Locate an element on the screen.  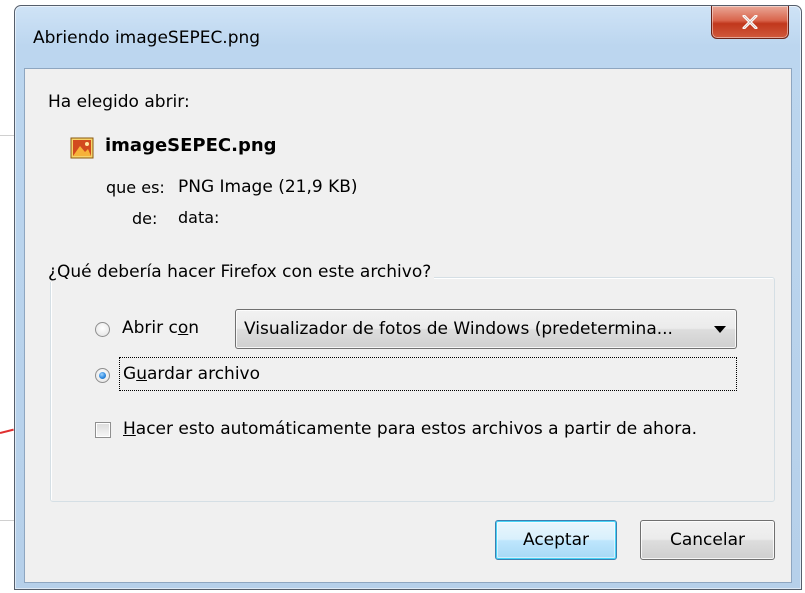
background-red-stroke is located at coordinates (7, 431).